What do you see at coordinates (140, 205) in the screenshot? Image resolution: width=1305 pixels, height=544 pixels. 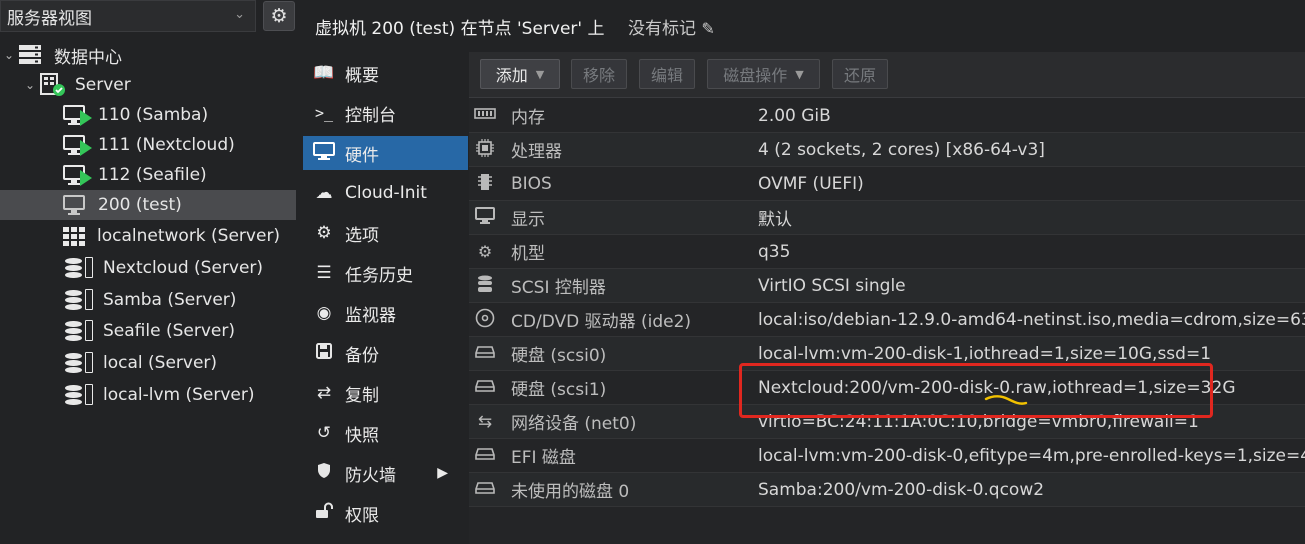 I see `tree-item-label: 200 (test)` at bounding box center [140, 205].